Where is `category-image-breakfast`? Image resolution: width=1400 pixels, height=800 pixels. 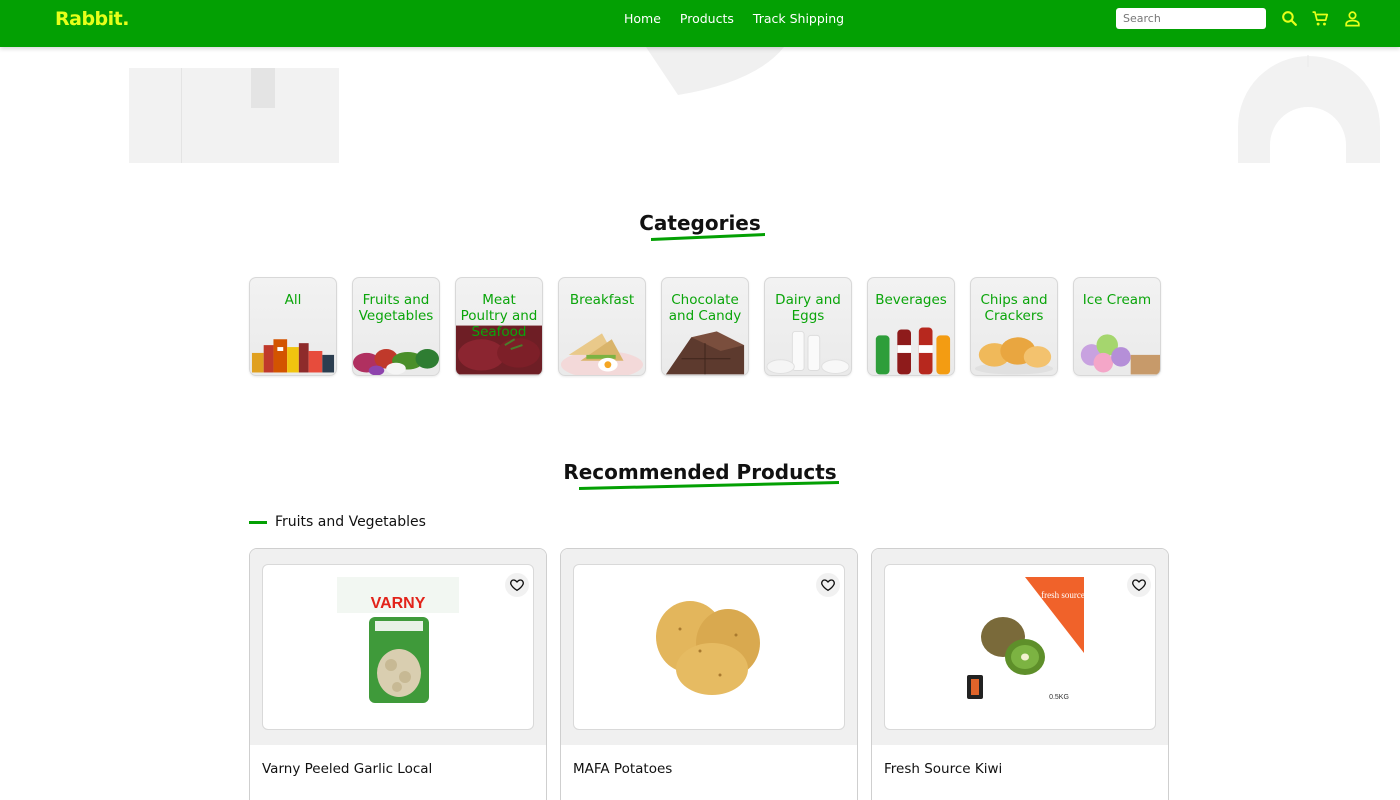 category-image-breakfast is located at coordinates (602, 354).